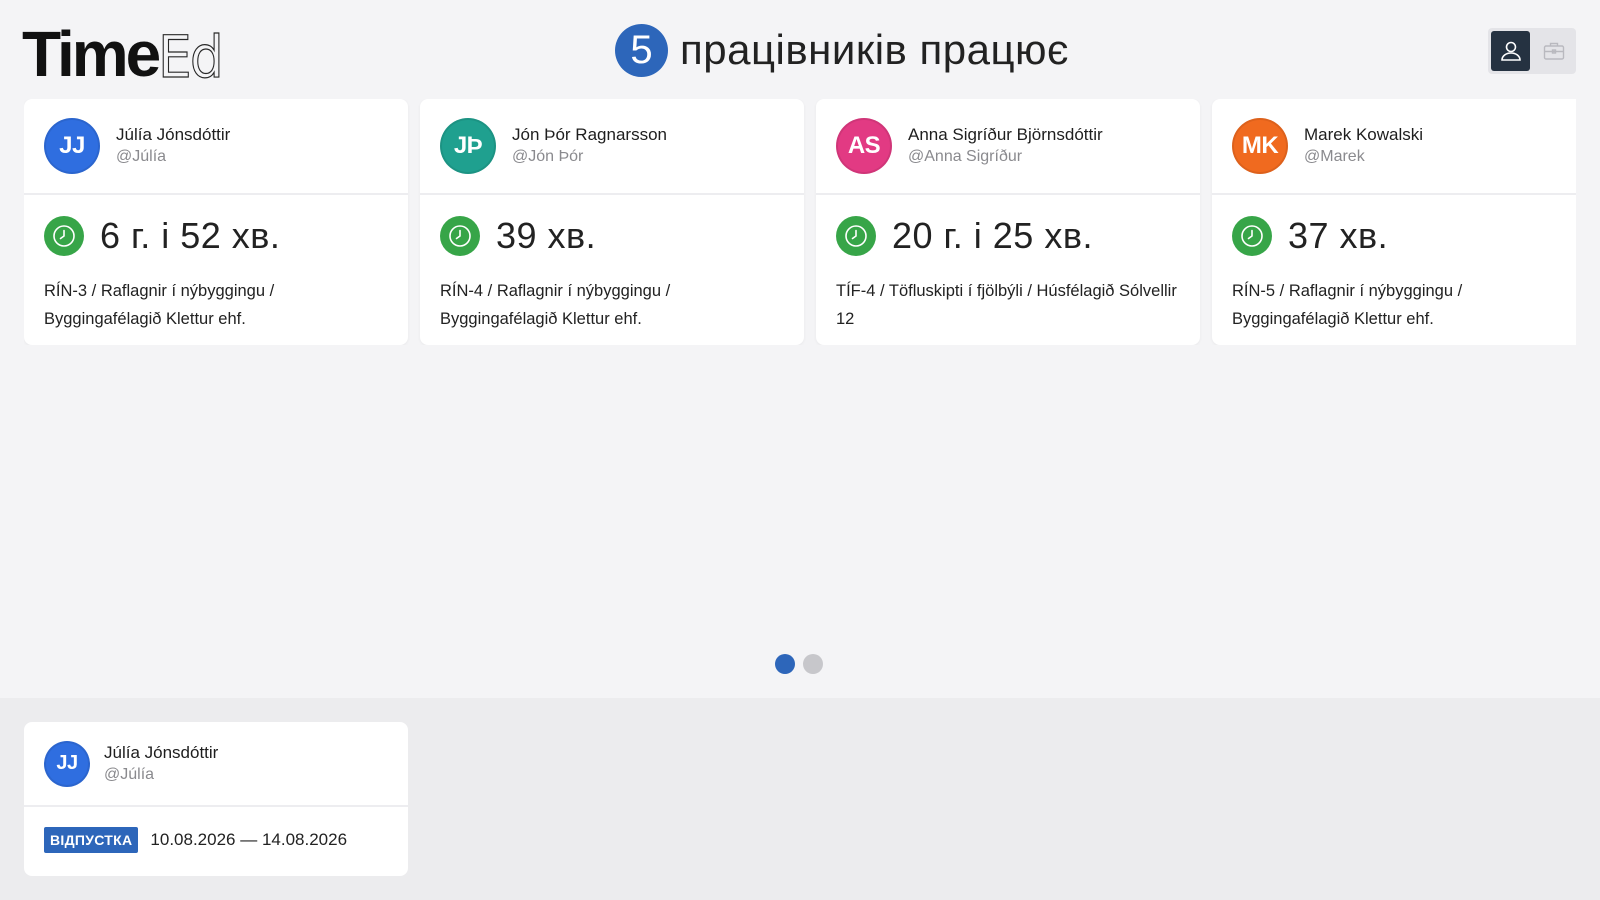 Image resolution: width=1600 pixels, height=900 pixels. I want to click on leave-type-badge: ВІДПУСТКА, so click(91, 840).